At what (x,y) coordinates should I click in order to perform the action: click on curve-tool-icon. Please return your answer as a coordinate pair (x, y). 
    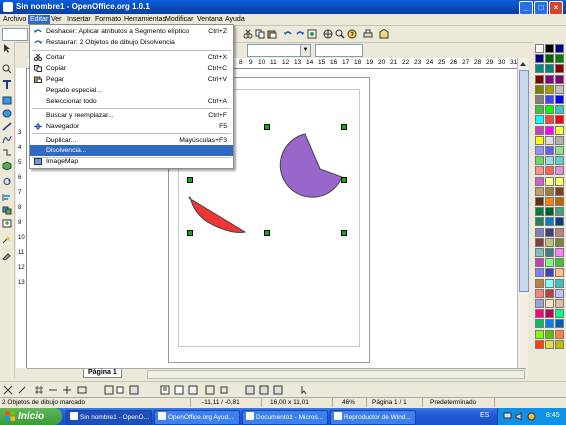
    Looking at the image, I should click on (7, 139).